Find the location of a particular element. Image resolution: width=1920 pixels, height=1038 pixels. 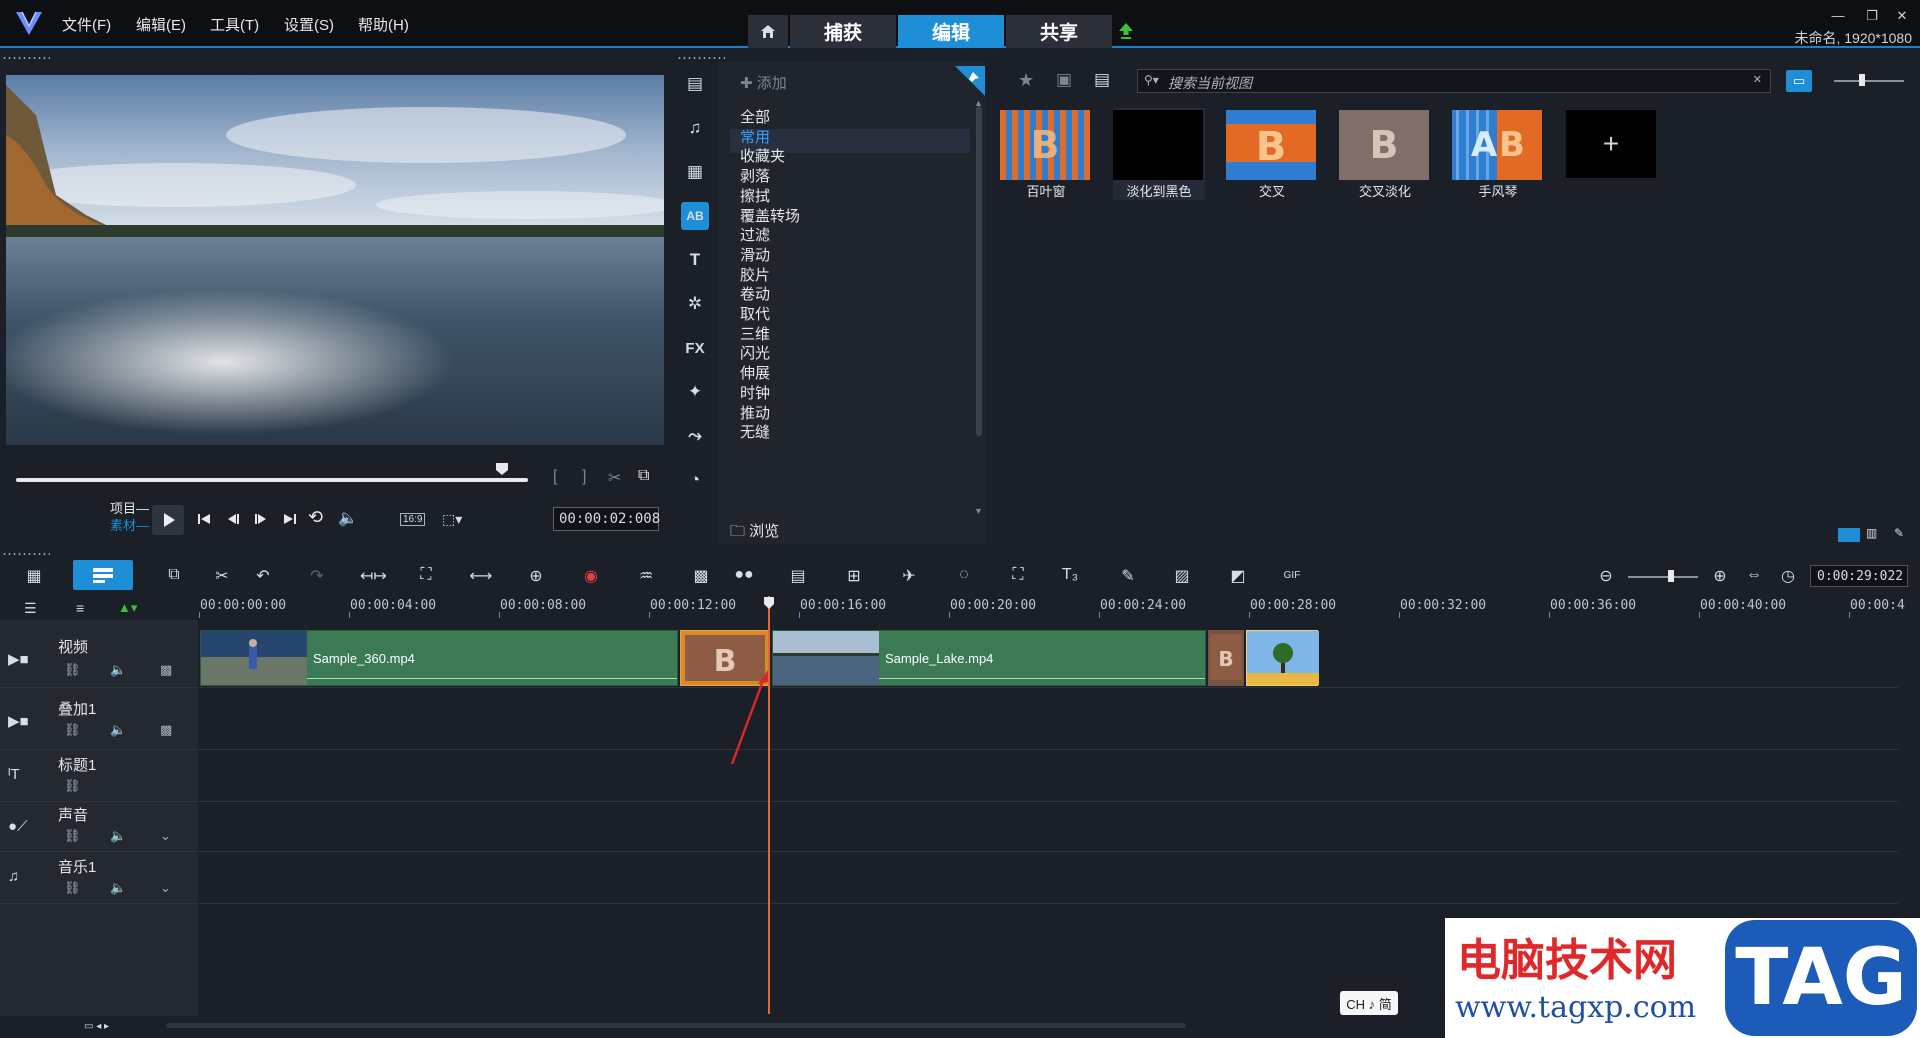

view-mode-icon is located at coordinates (1849, 535).